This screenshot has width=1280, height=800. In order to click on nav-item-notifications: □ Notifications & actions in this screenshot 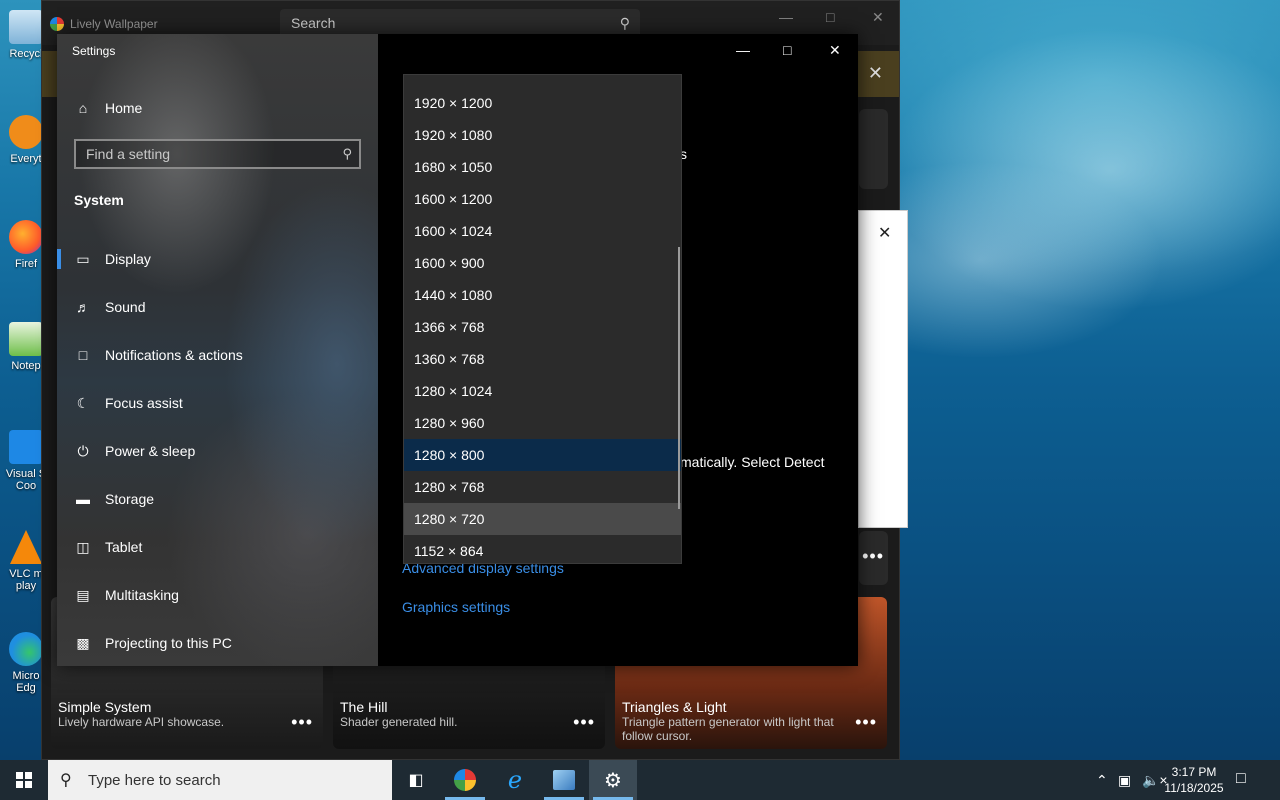, I will do `click(217, 355)`.